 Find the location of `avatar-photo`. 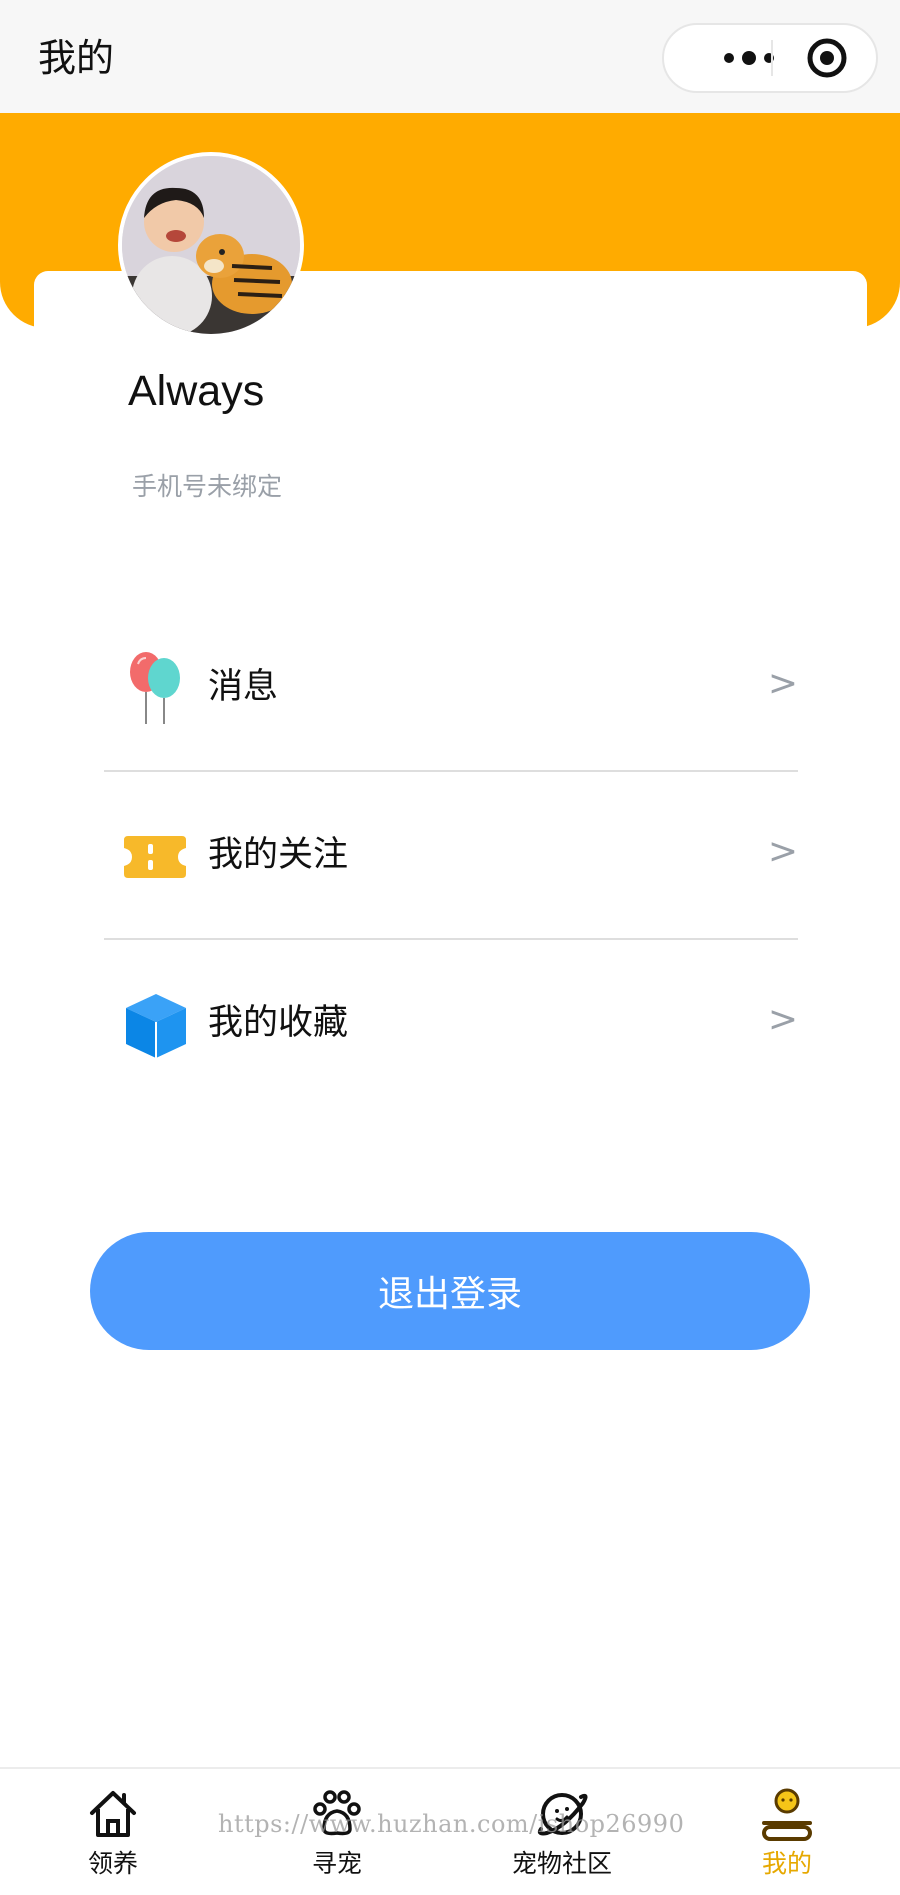

avatar-photo is located at coordinates (211, 245).